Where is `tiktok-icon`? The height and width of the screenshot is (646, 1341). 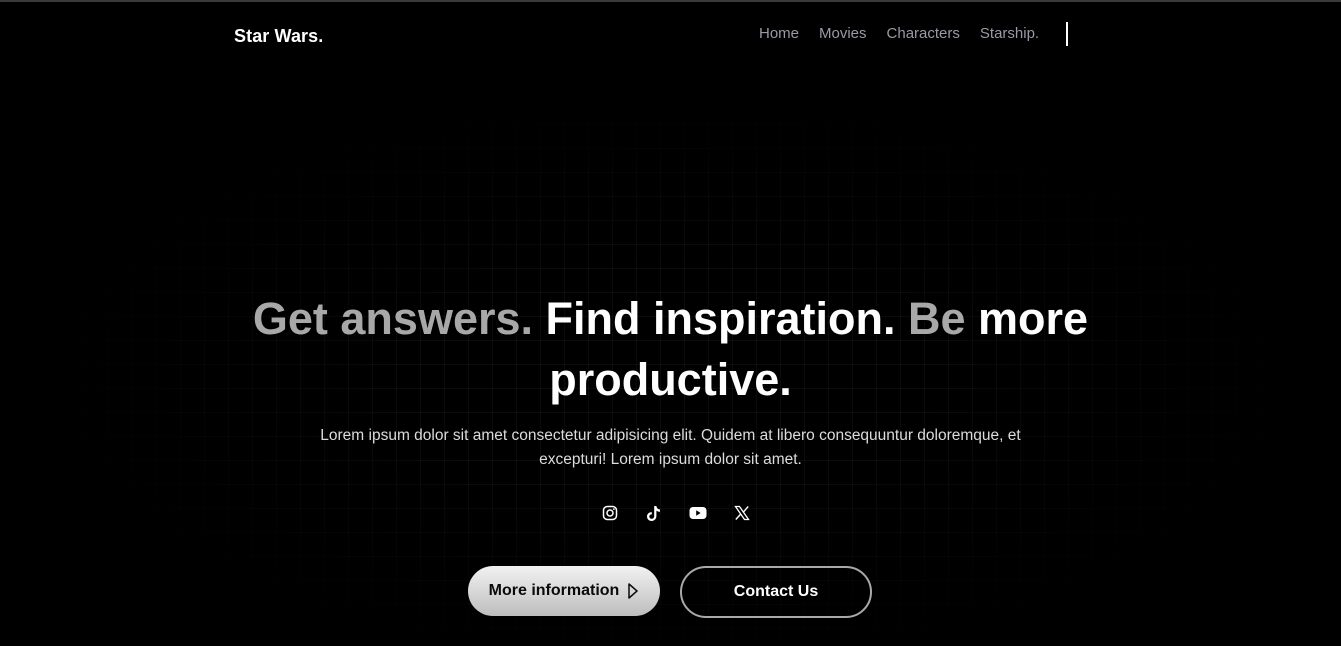 tiktok-icon is located at coordinates (654, 513).